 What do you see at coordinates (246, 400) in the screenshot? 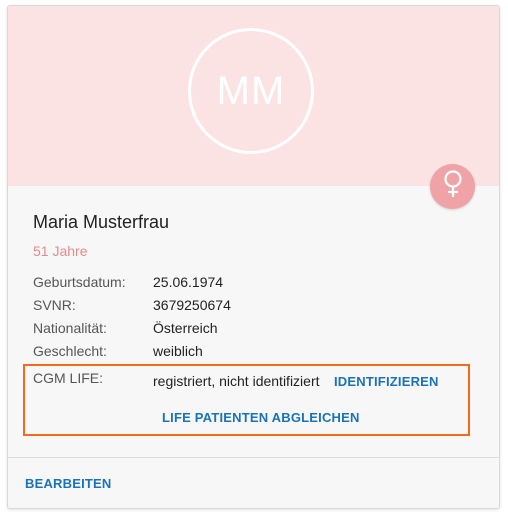
I see `cgm-highlight-box` at bounding box center [246, 400].